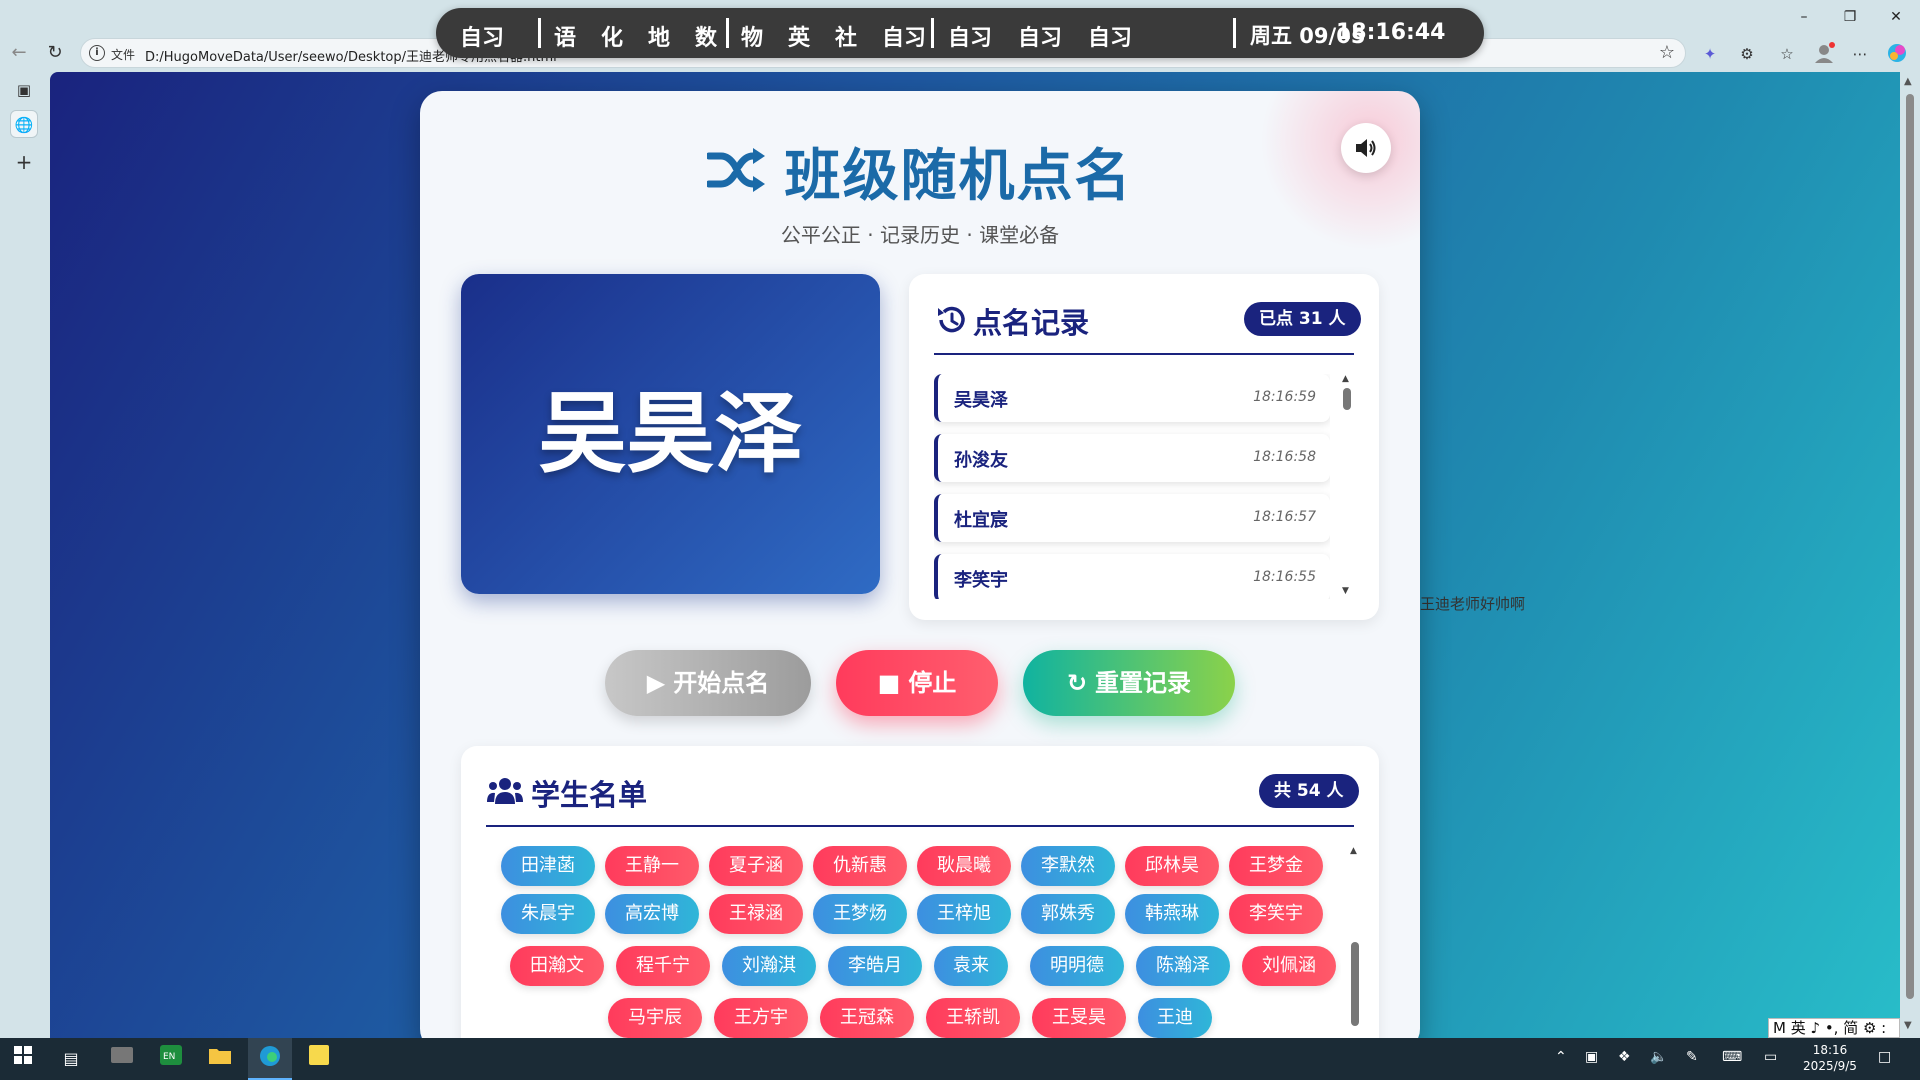  What do you see at coordinates (964, 866) in the screenshot?
I see `student-chip: 耿晨曦` at bounding box center [964, 866].